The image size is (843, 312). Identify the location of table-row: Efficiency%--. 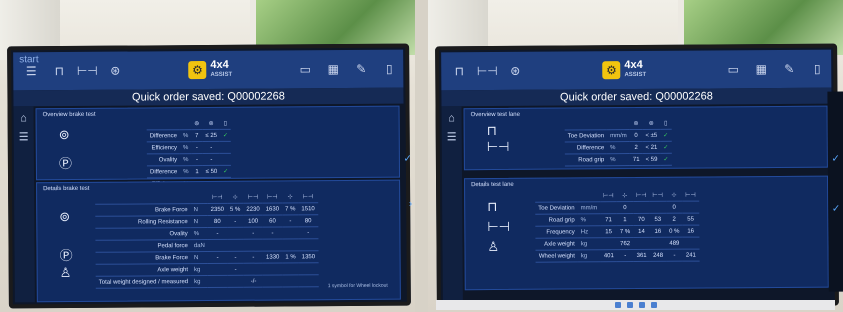
(189, 147).